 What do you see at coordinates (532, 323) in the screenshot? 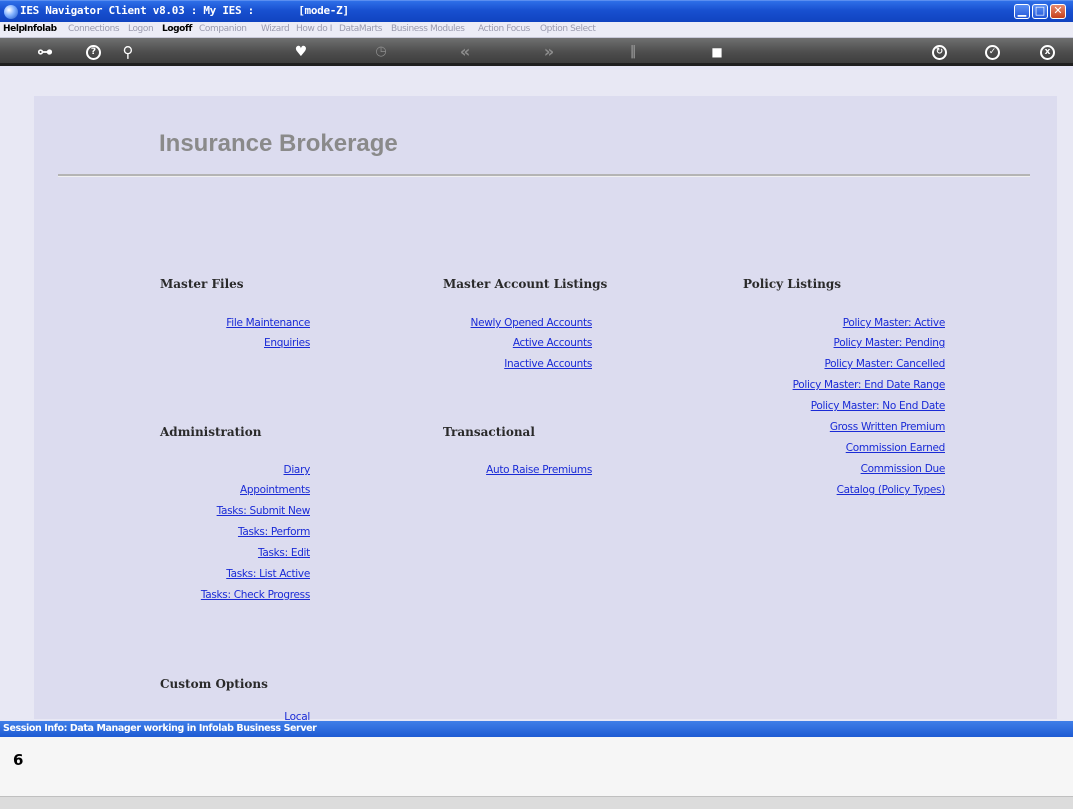
I see `link-newly-opened-accounts: Newly Opened Accounts` at bounding box center [532, 323].